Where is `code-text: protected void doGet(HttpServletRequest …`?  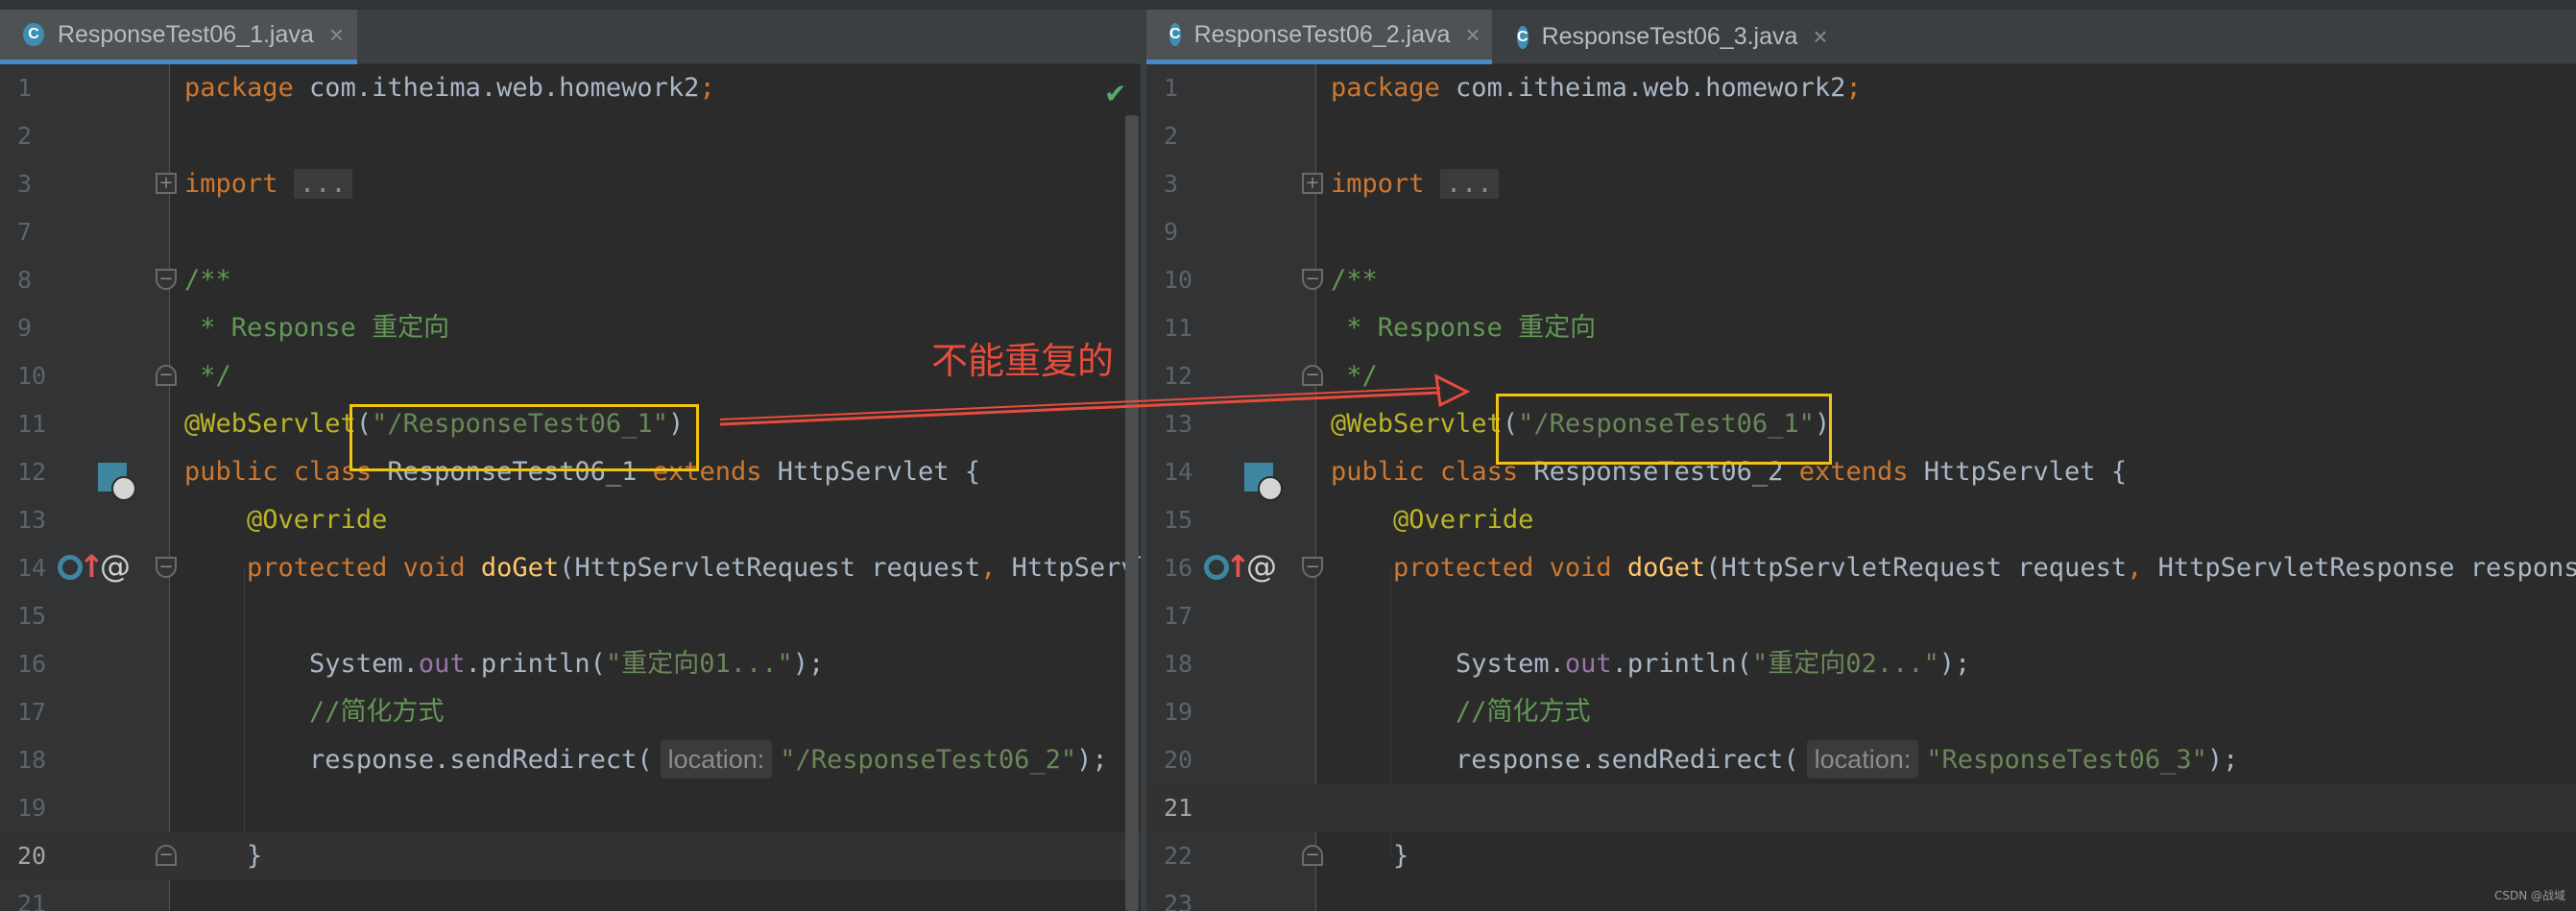 code-text: protected void doGet(HttpServletRequest … is located at coordinates (662, 568).